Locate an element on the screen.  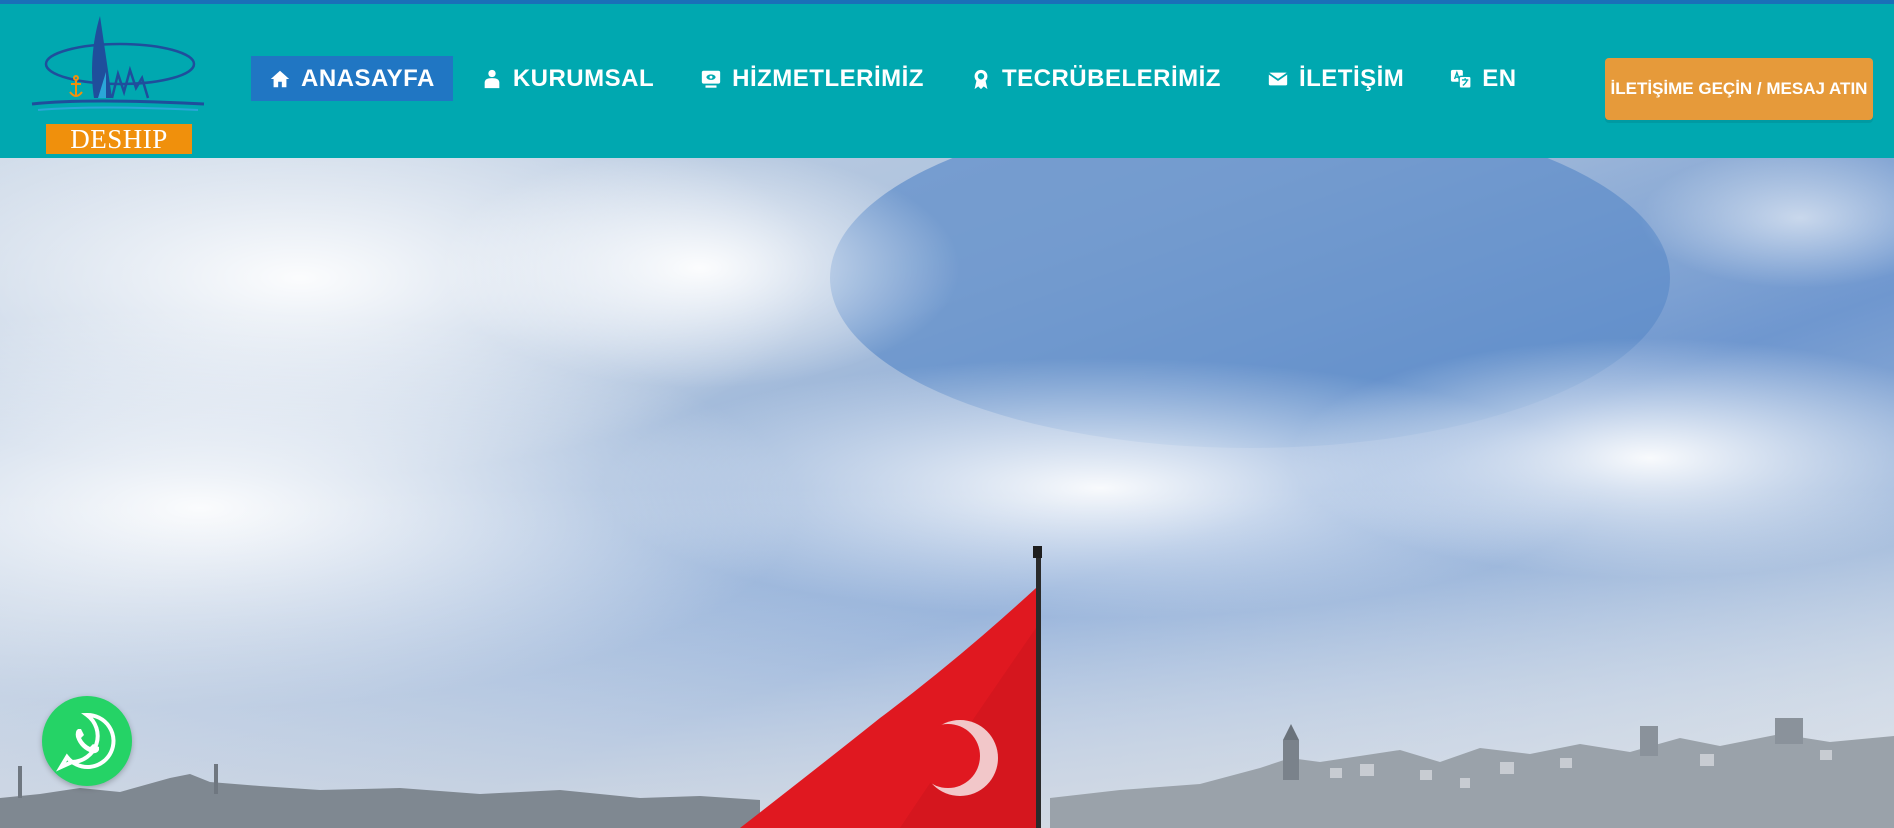
monitor-icon is located at coordinates (711, 79).